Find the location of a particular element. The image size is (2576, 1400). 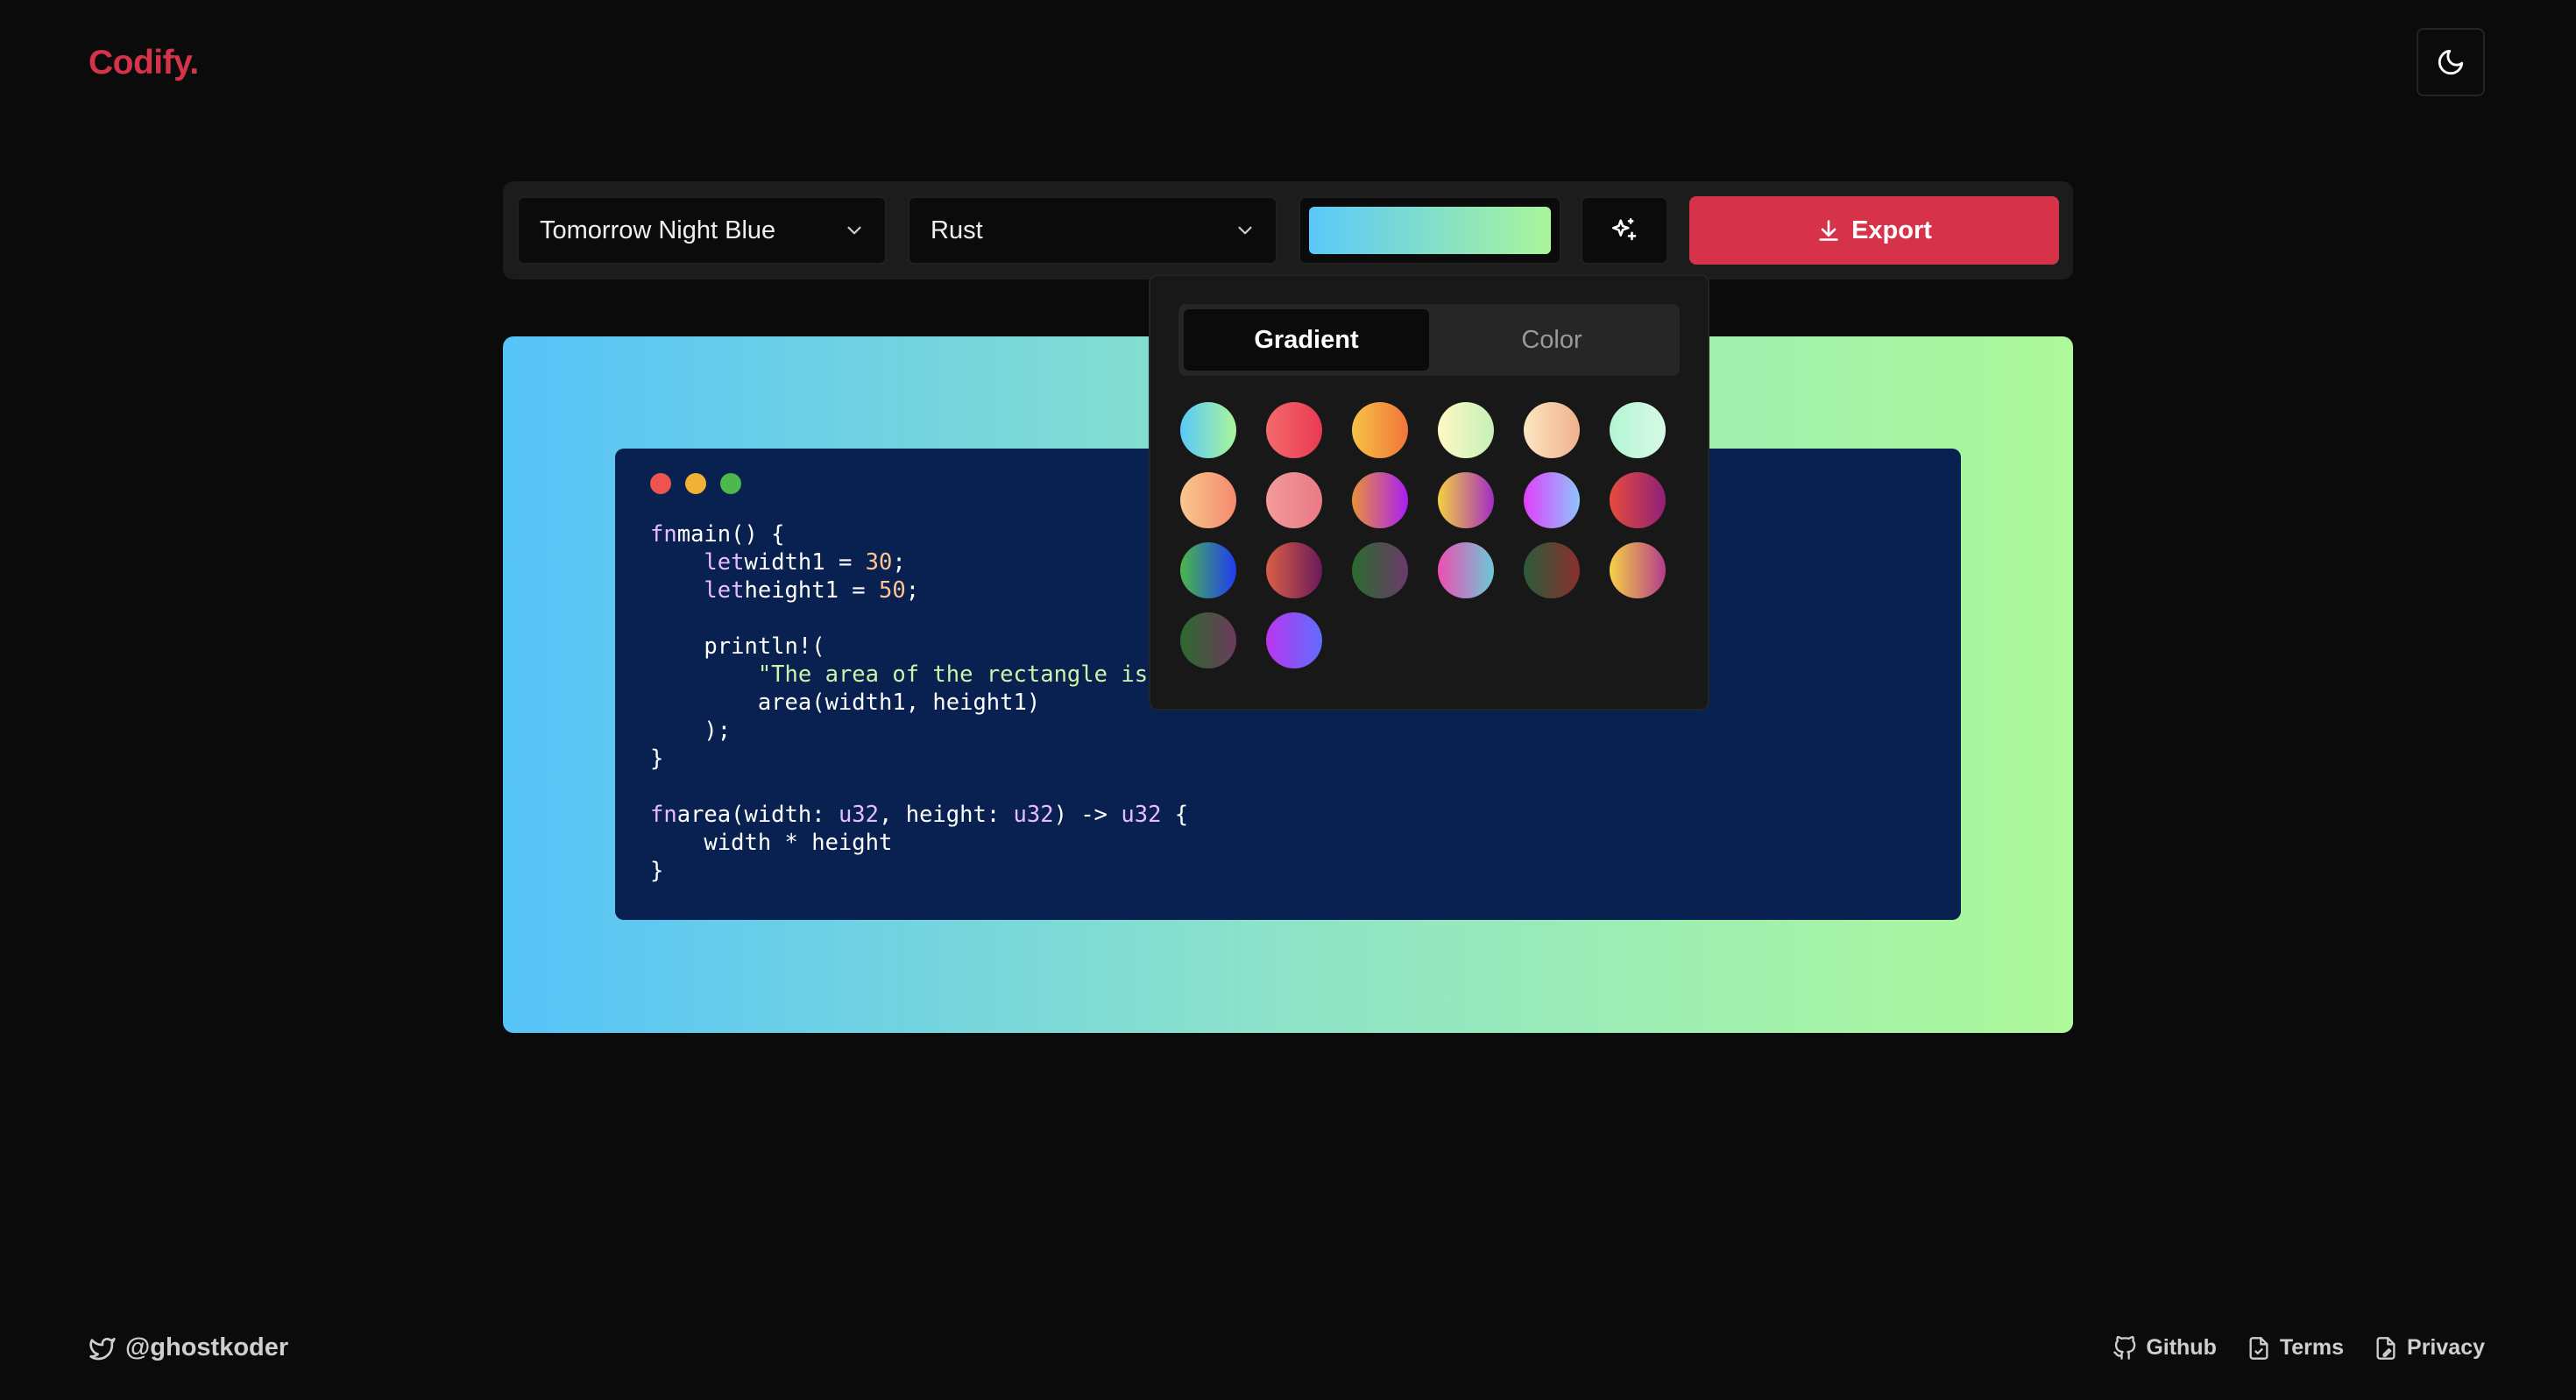

code-line: println!( is located at coordinates (737, 646).